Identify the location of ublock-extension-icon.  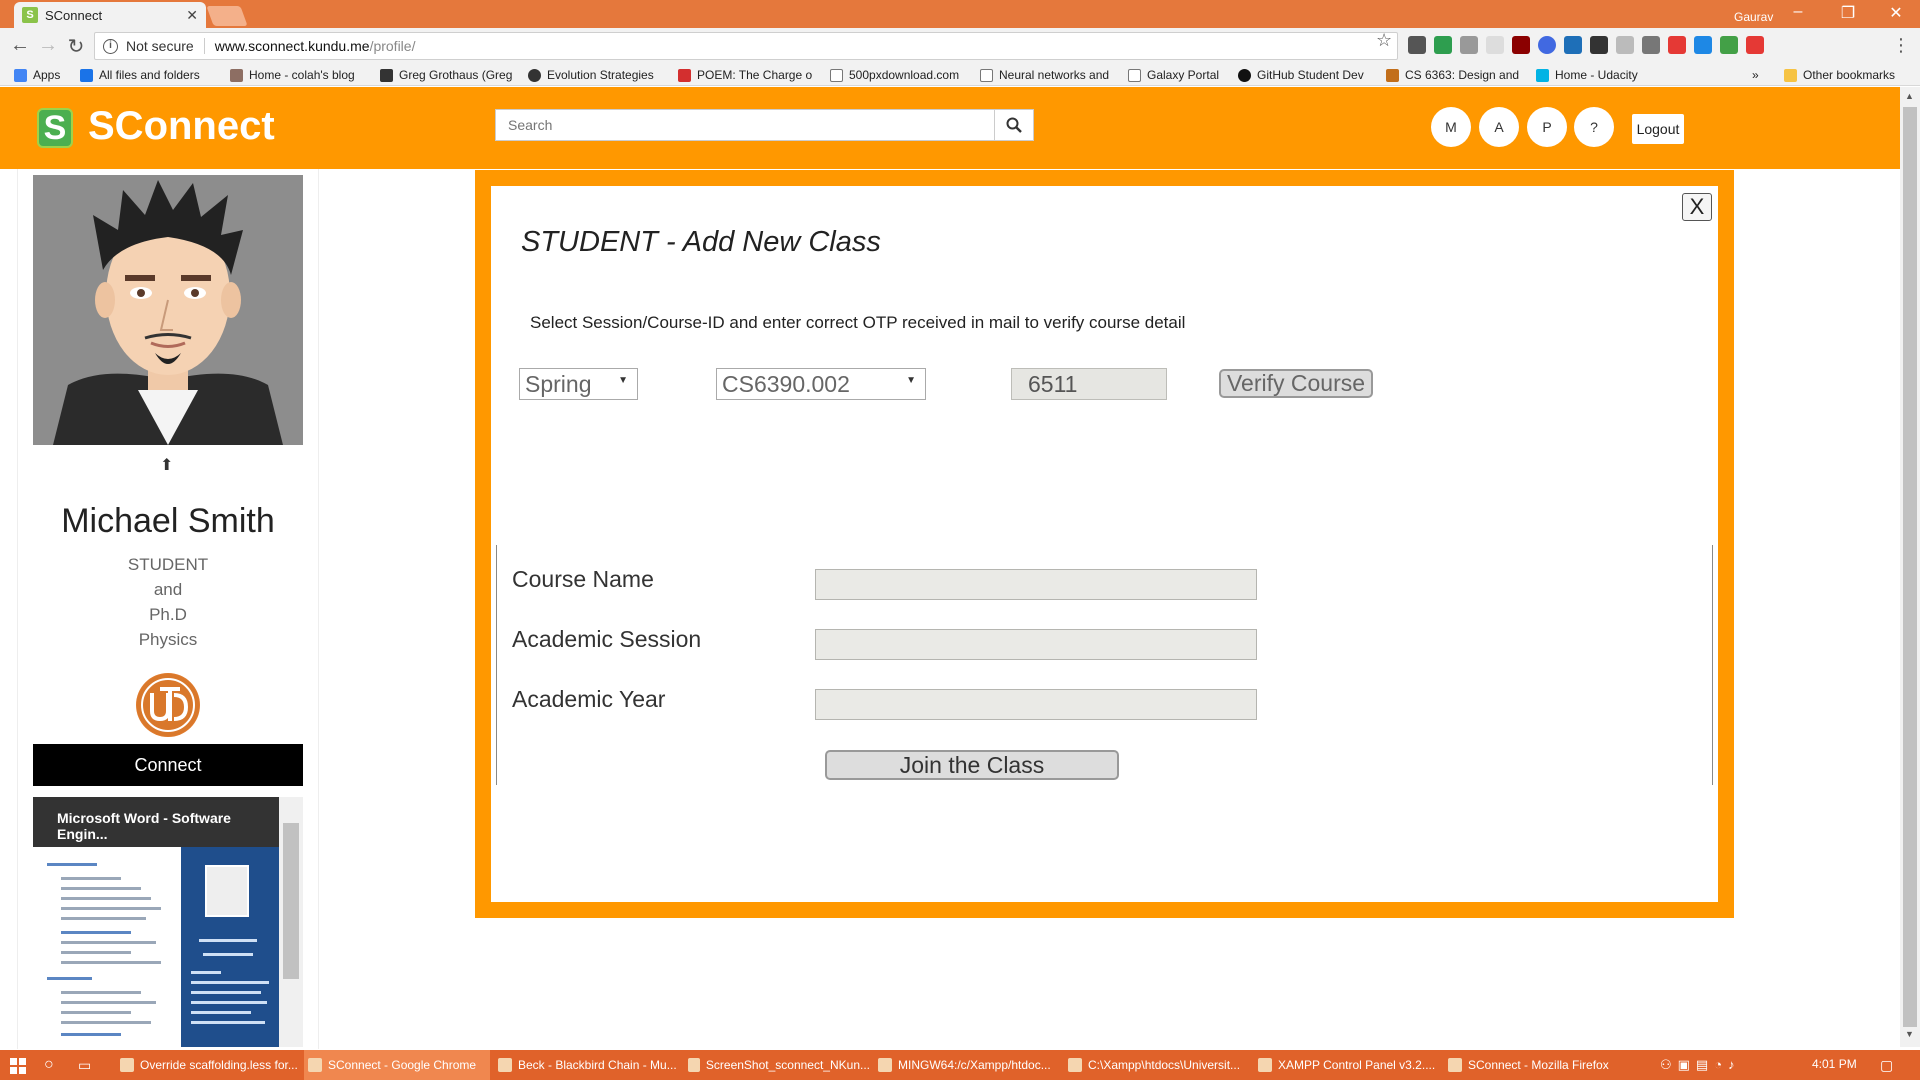
(1521, 45).